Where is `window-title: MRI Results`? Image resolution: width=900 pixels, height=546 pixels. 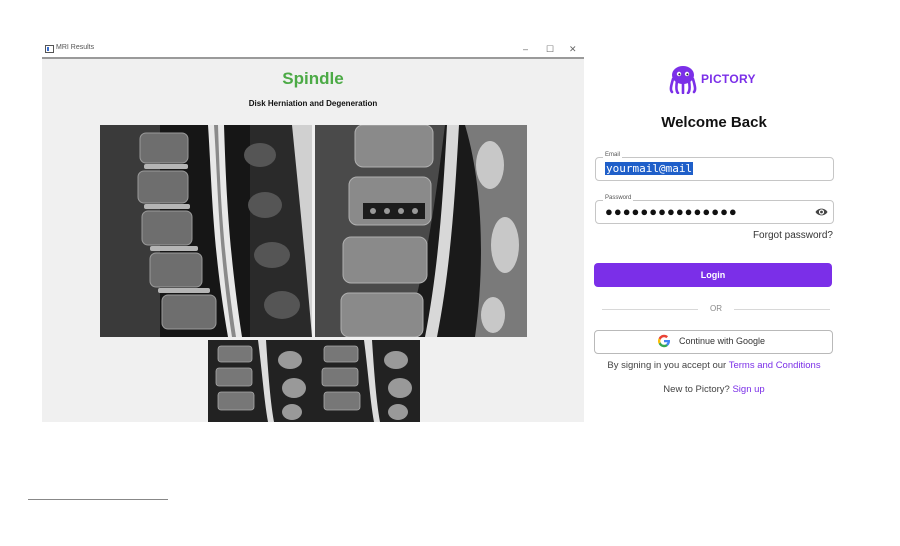
window-title: MRI Results is located at coordinates (75, 47).